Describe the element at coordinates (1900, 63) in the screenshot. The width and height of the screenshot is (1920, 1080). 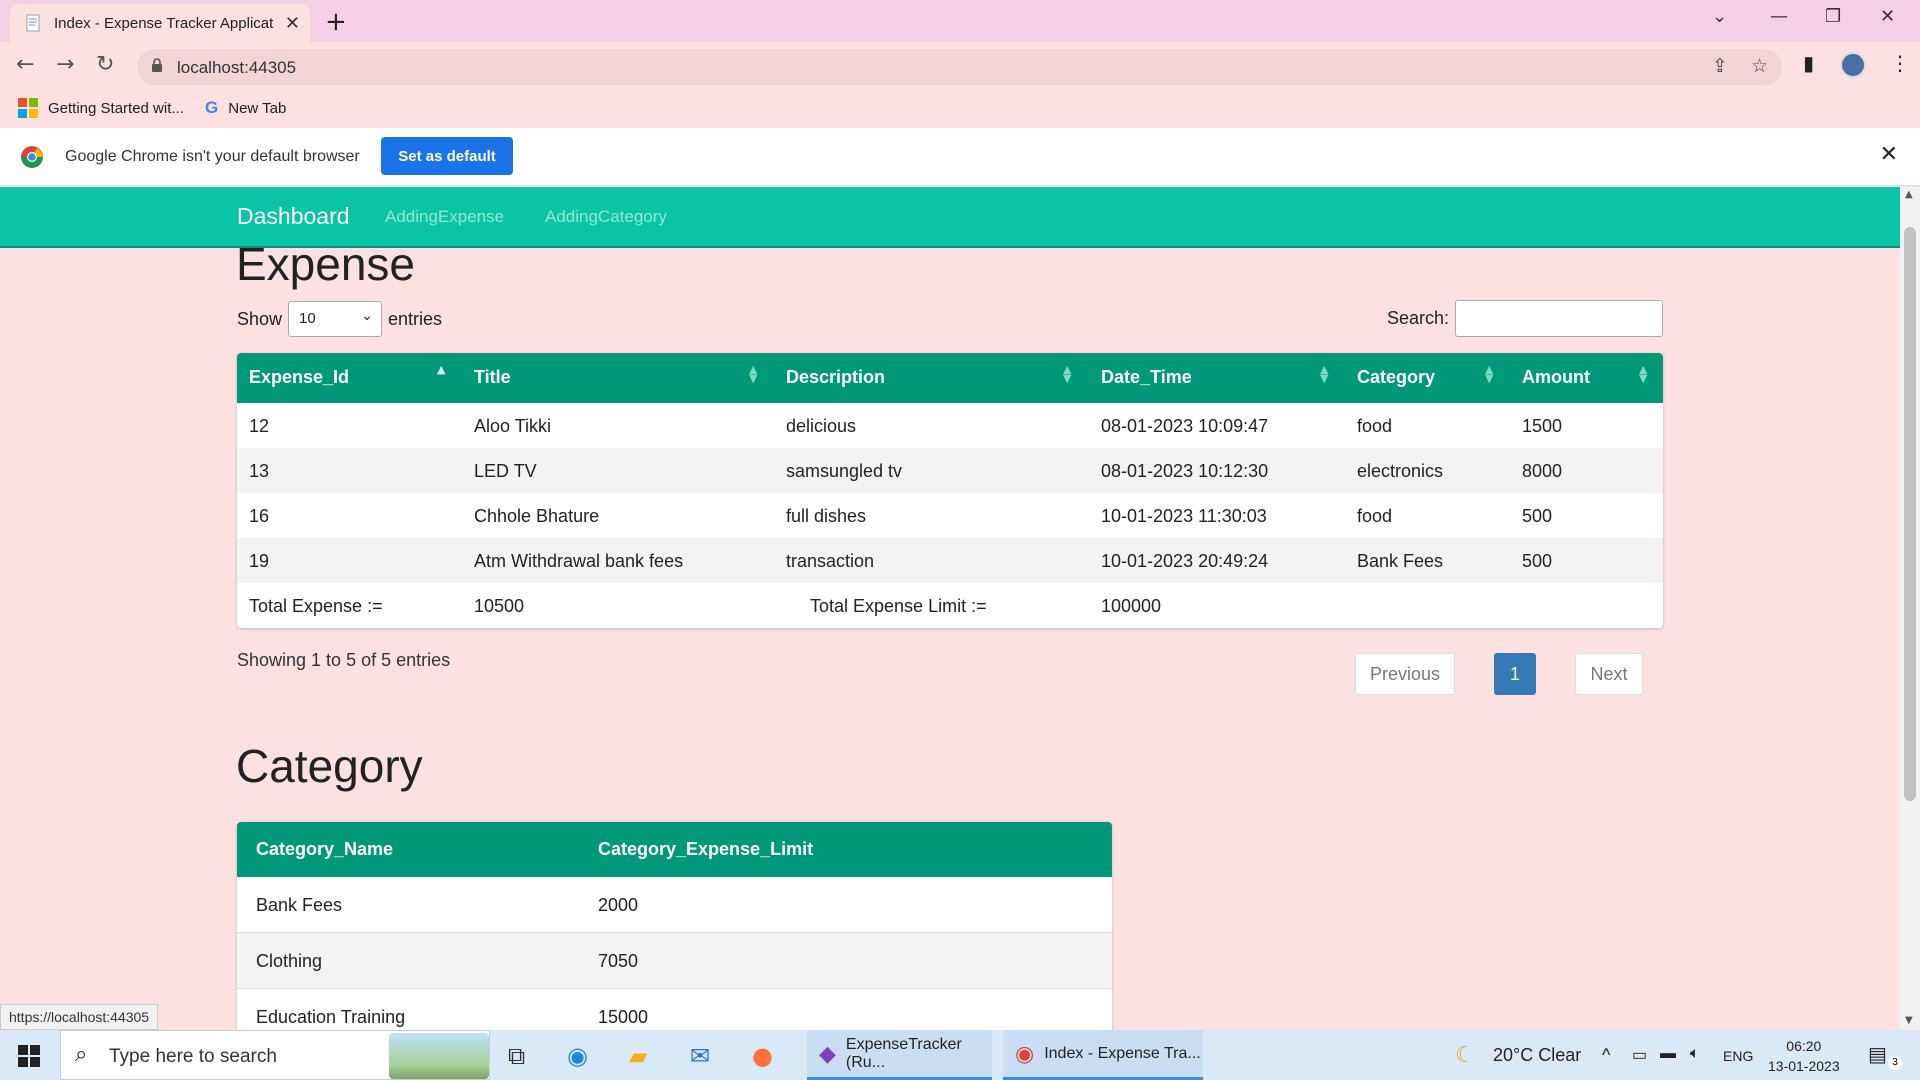
I see `menu-icon: ⋮` at that location.